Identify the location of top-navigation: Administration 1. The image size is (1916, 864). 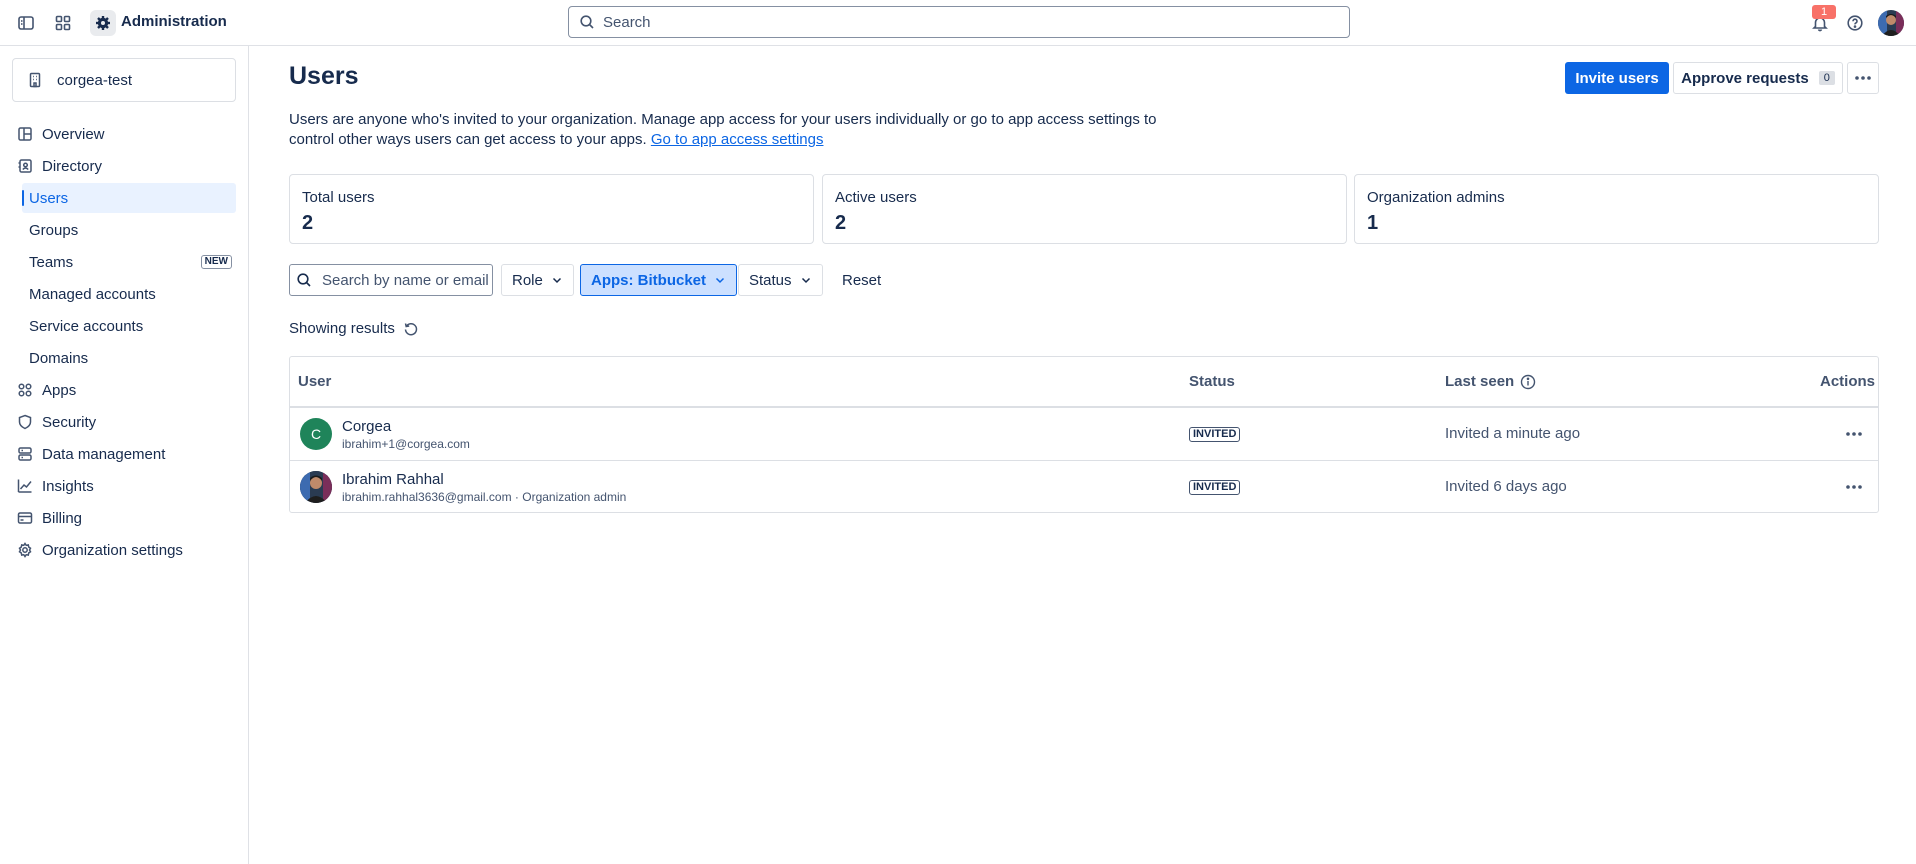
(958, 23).